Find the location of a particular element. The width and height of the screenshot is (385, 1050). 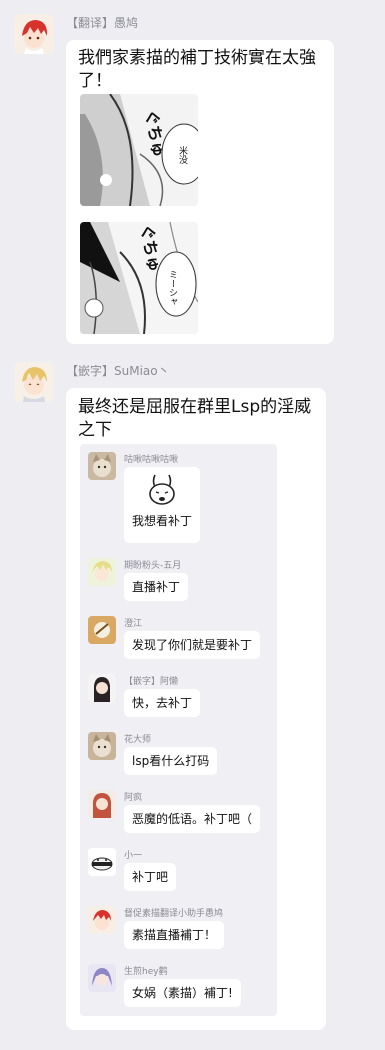

forwarded-message-text: 女娲（素描）補丁! is located at coordinates (182, 993).